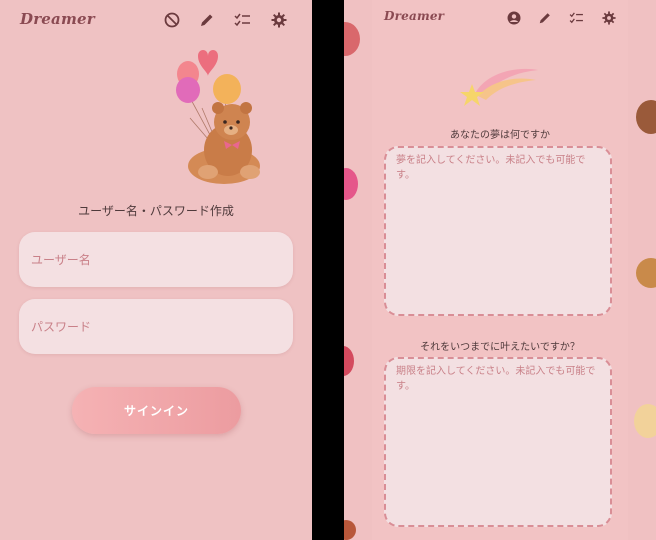  I want to click on dream-textarea, so click(498, 231).